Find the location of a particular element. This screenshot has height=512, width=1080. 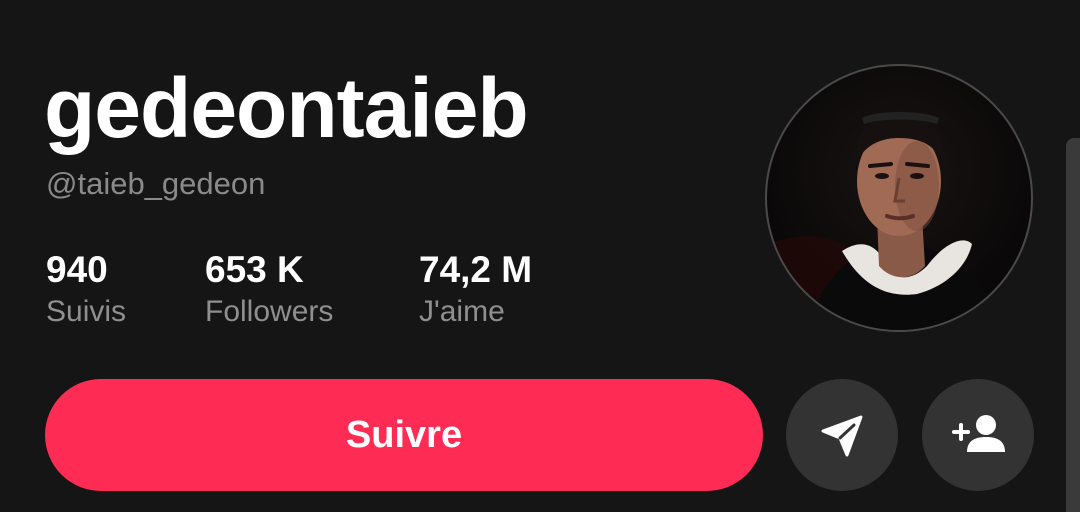

send-icon is located at coordinates (842, 436).